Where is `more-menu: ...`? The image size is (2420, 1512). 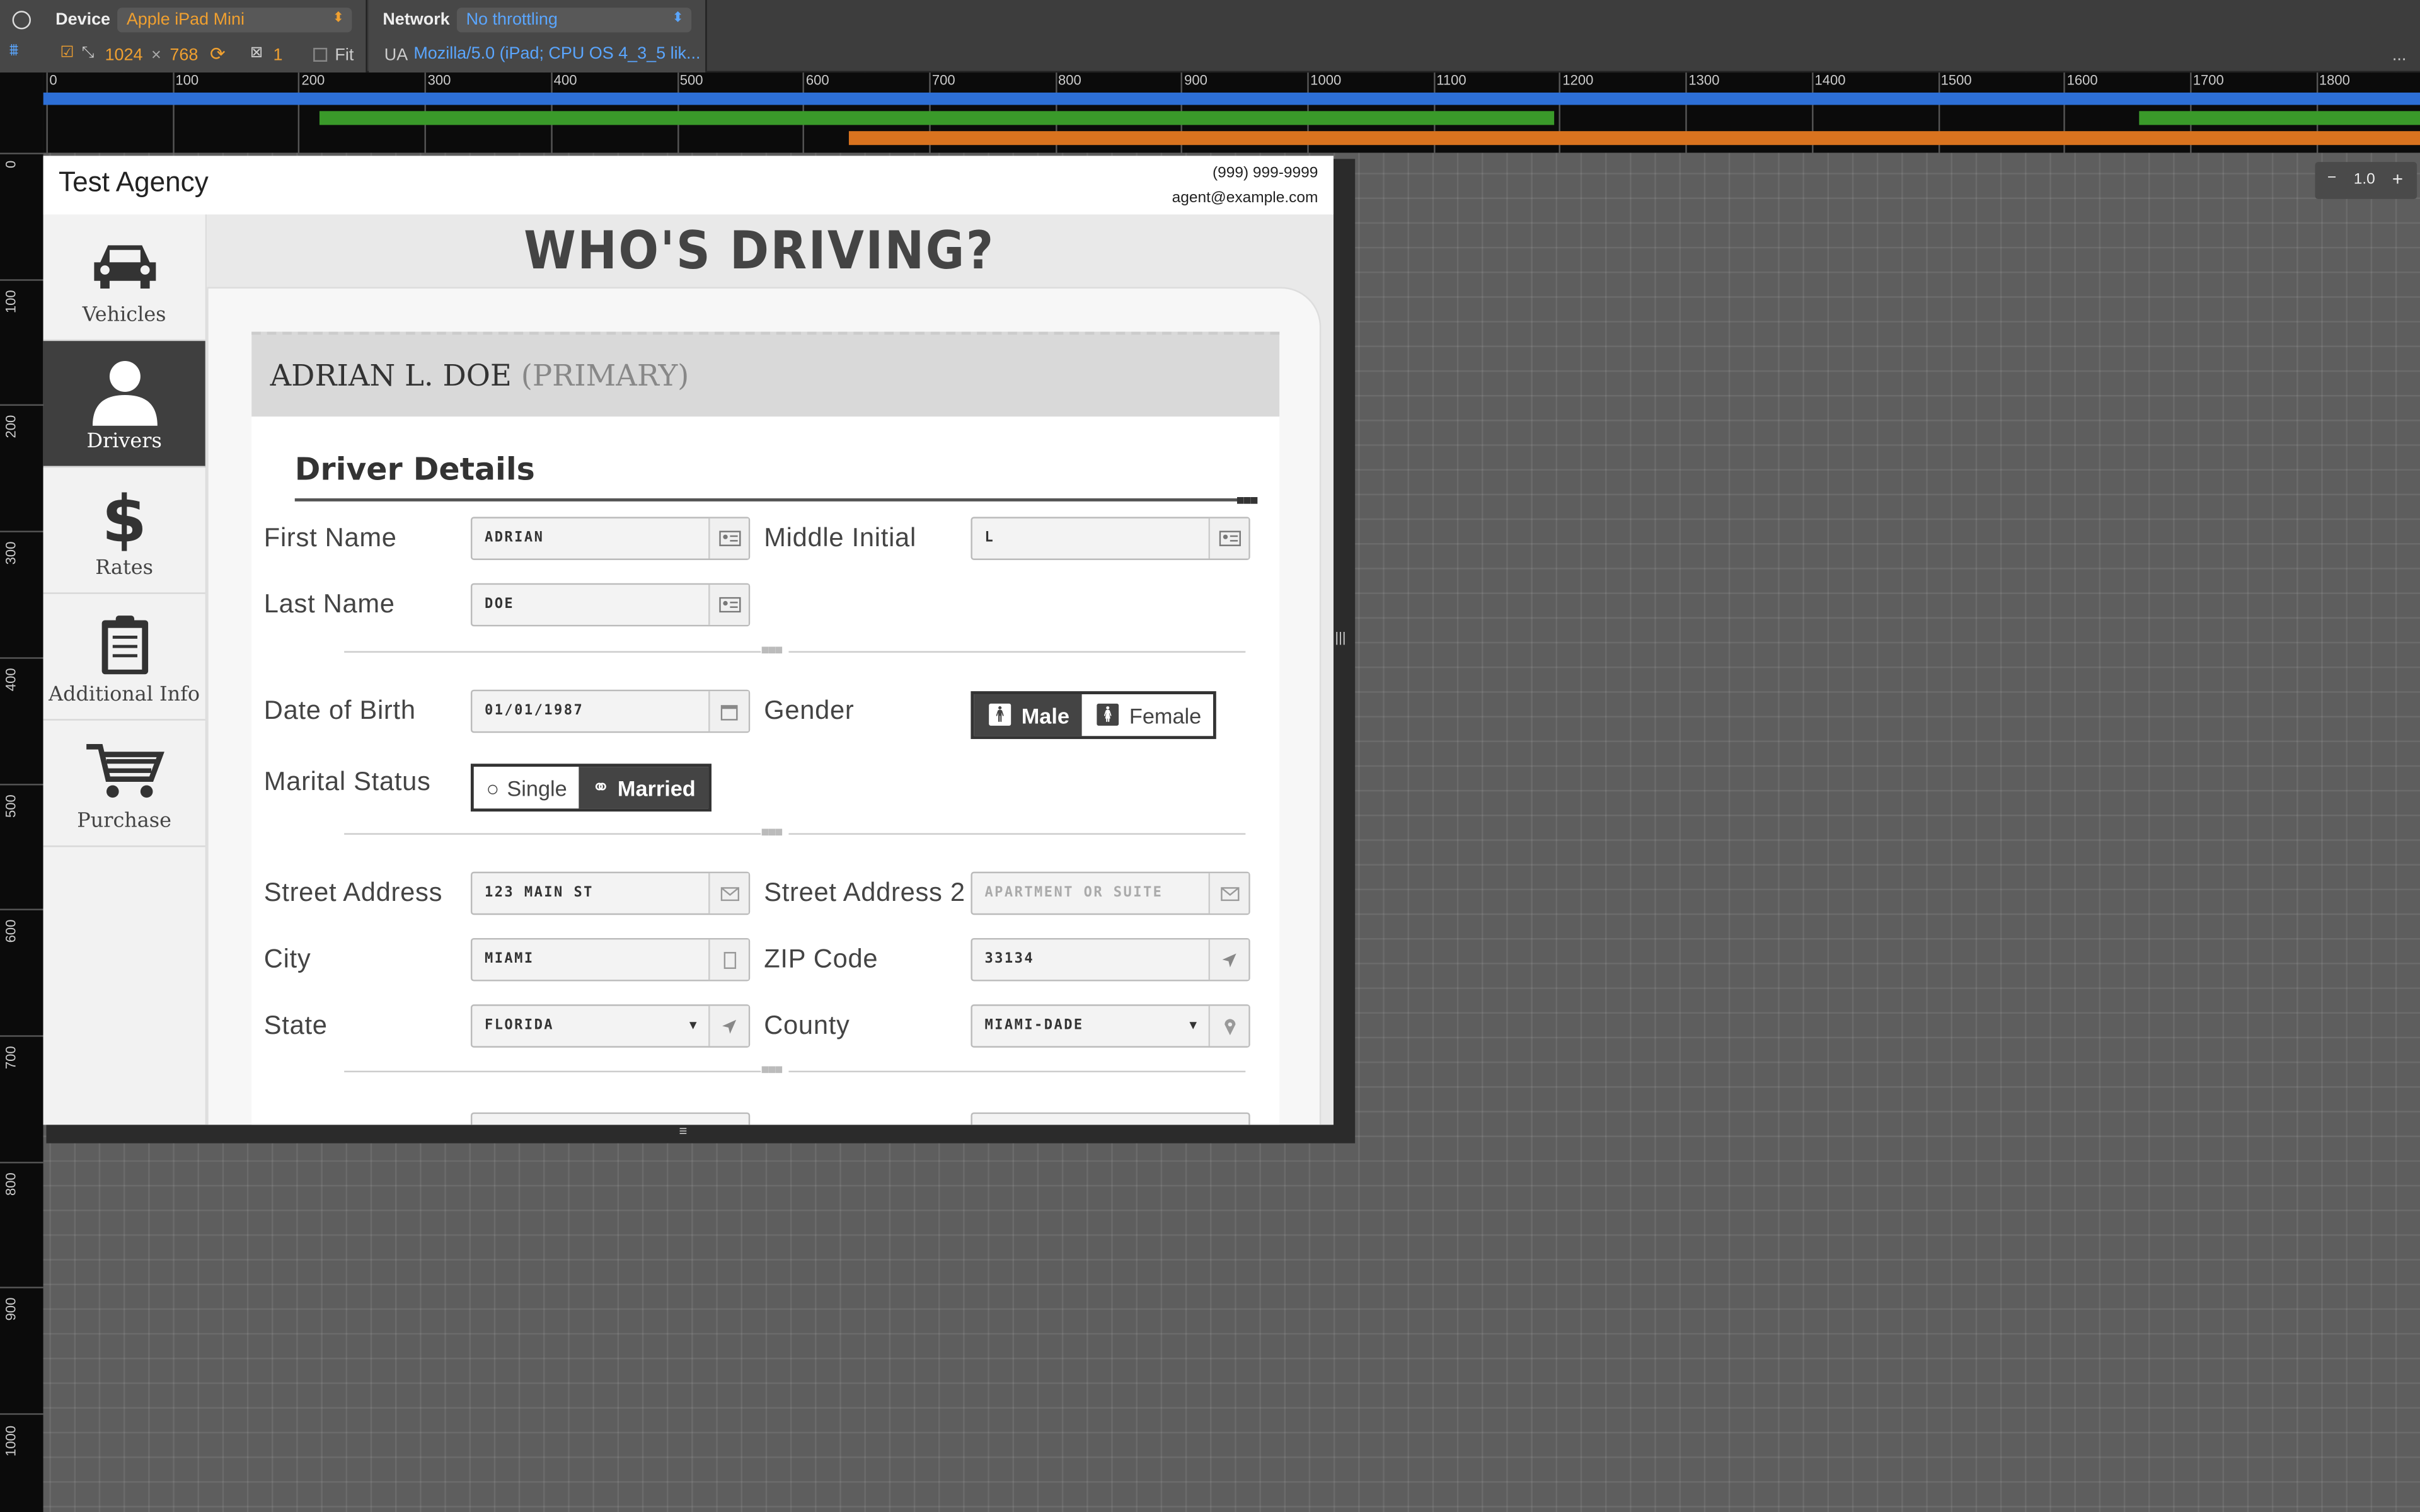
more-menu: ... is located at coordinates (2399, 55).